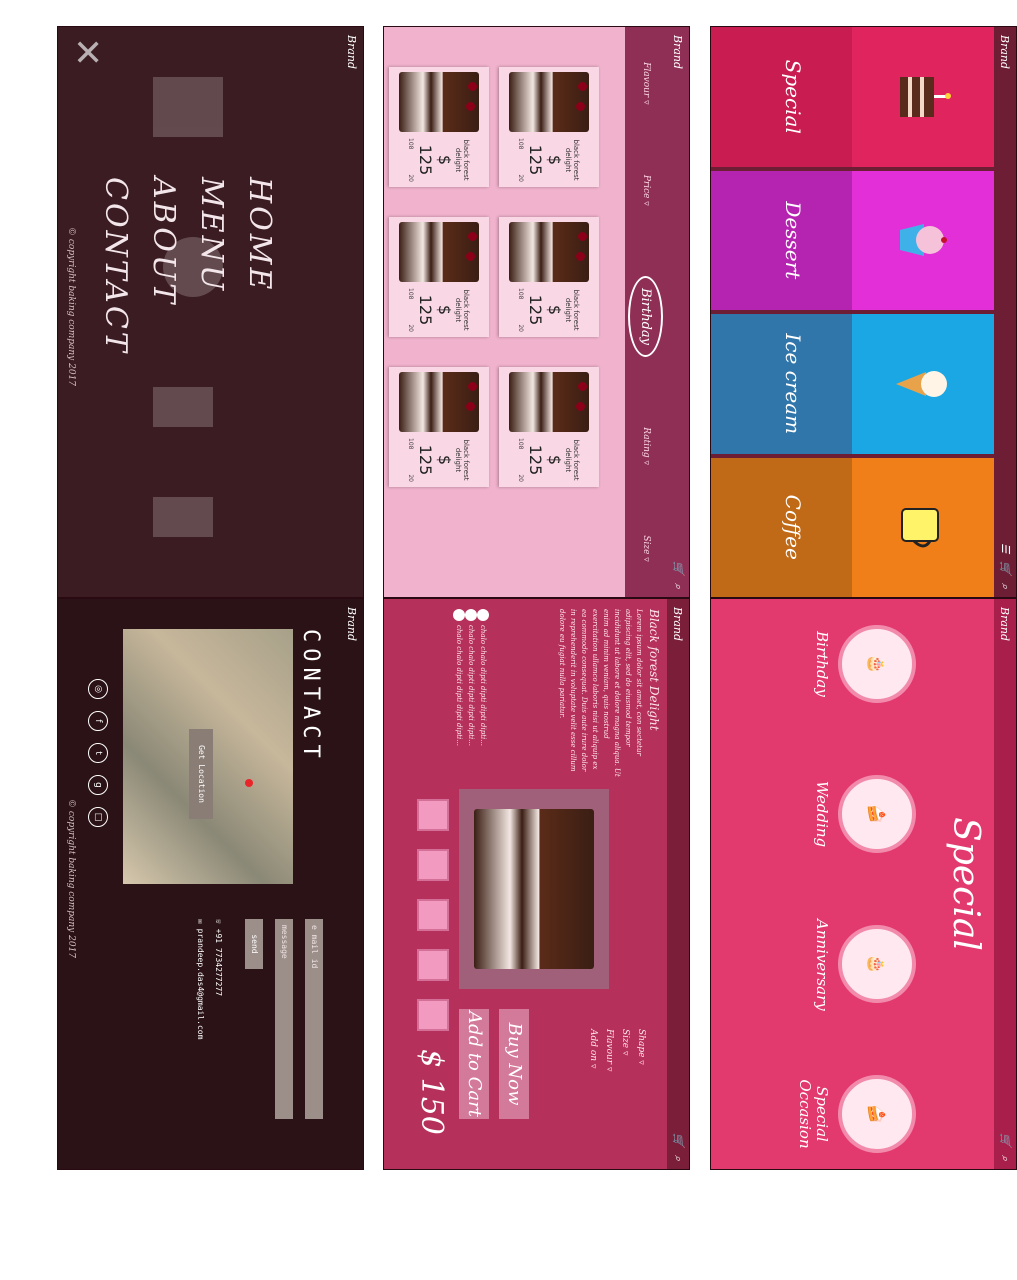  Describe the element at coordinates (877, 964) in the screenshot. I see `anniversary-cake-icon: 🎂` at that location.